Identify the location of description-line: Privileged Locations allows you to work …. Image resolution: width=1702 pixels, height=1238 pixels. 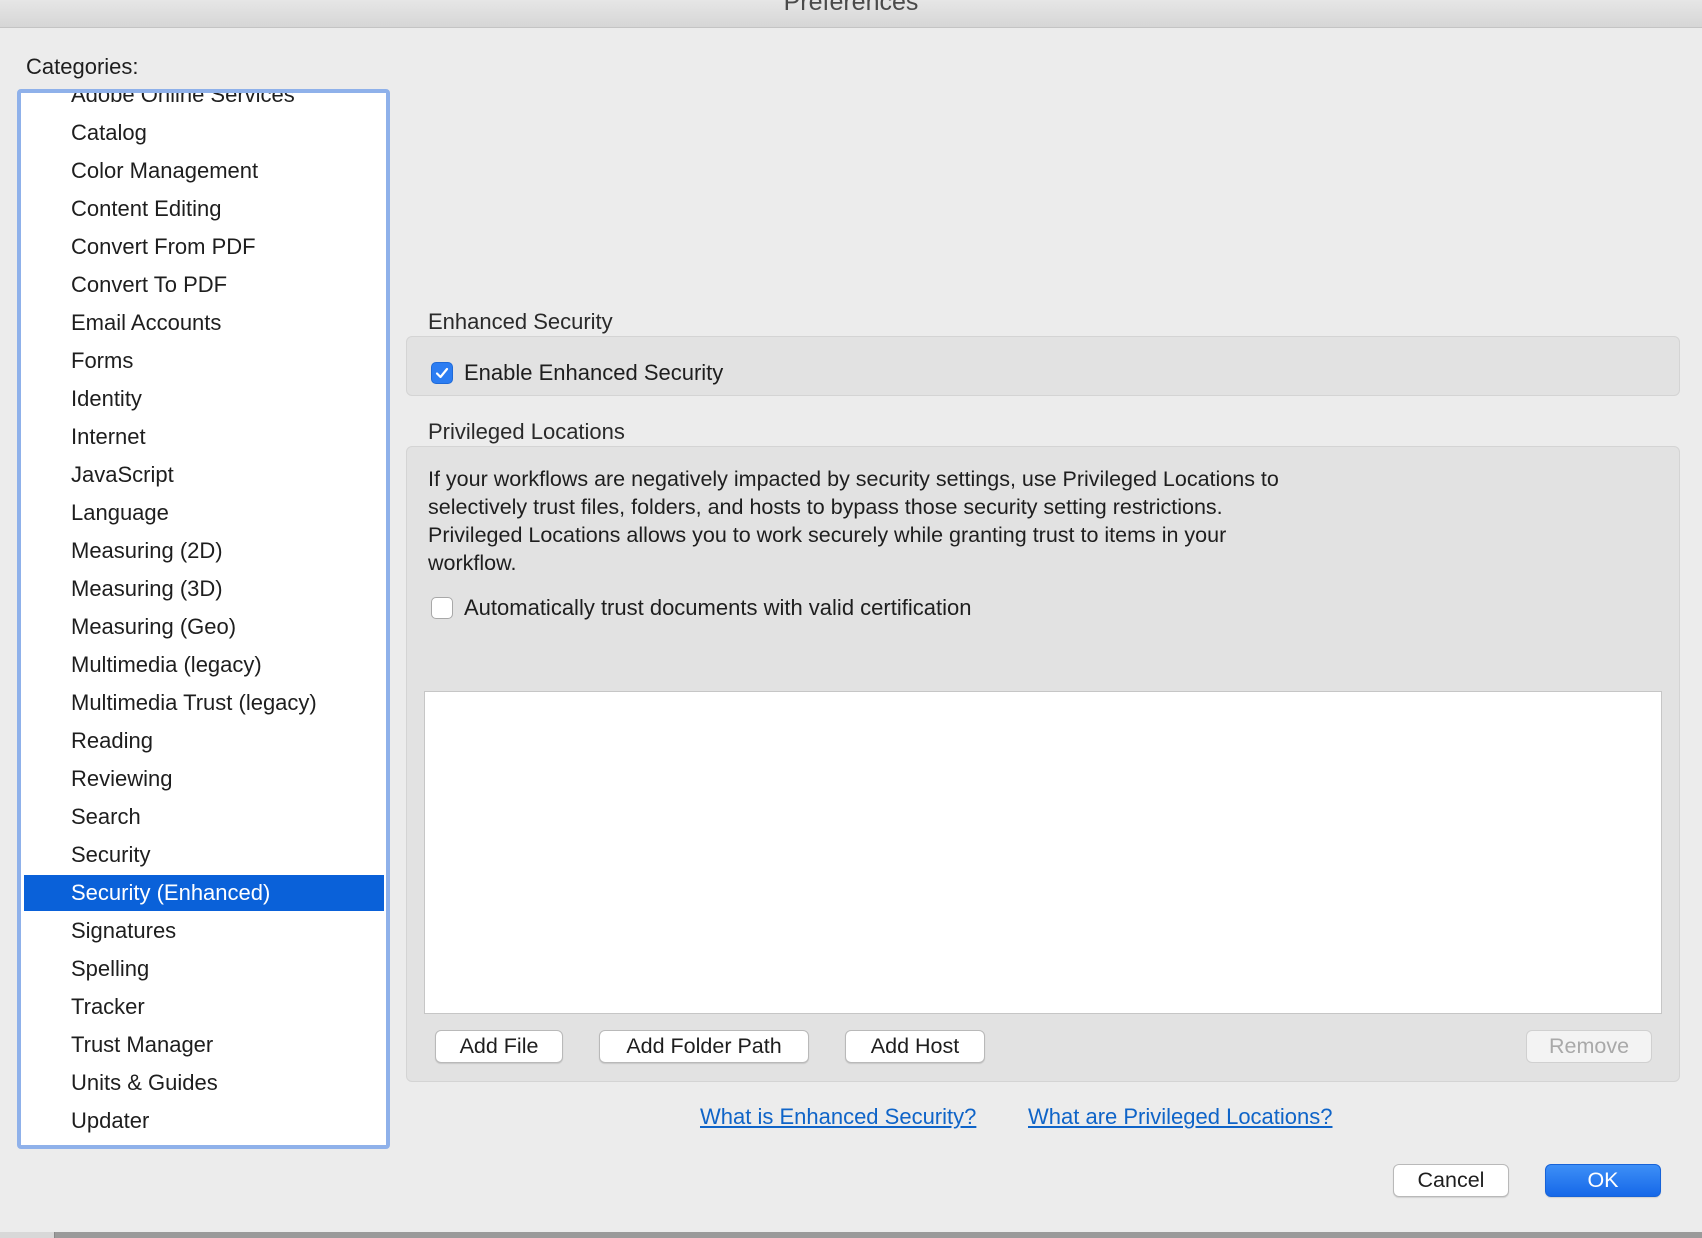
(827, 535).